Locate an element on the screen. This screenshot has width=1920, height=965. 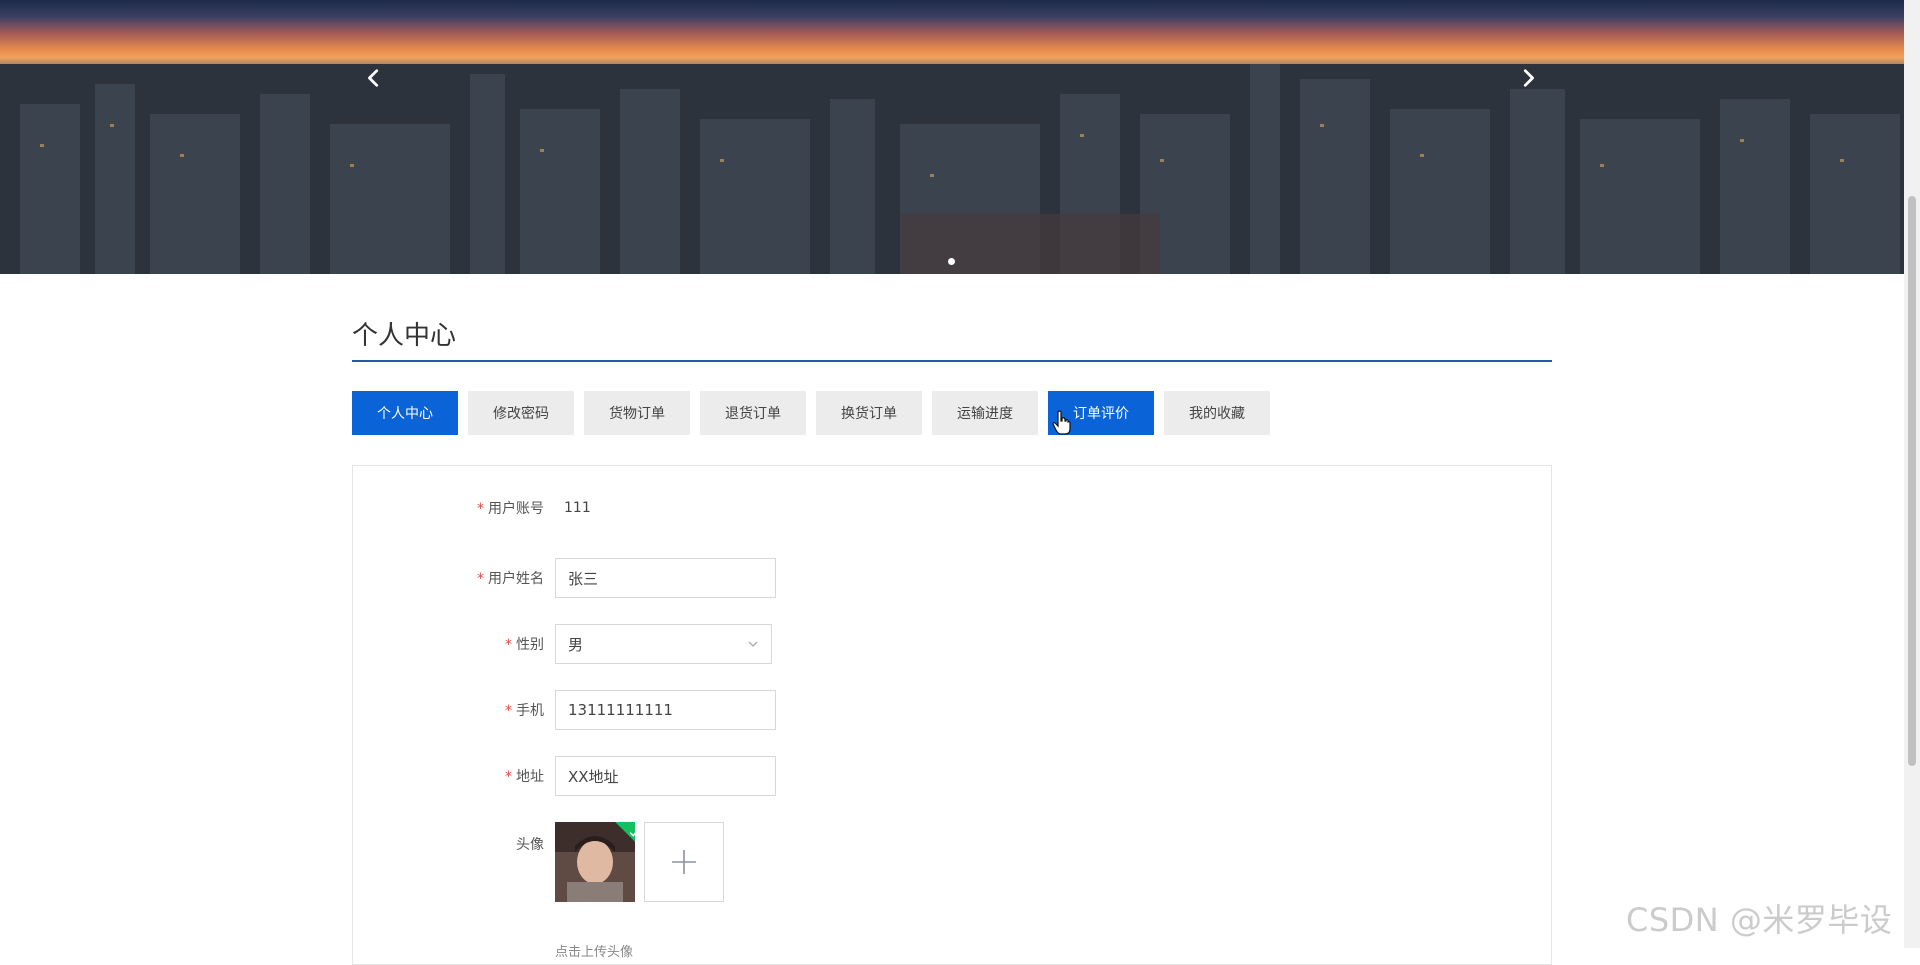
address-label: * 地址 is located at coordinates (524, 777).